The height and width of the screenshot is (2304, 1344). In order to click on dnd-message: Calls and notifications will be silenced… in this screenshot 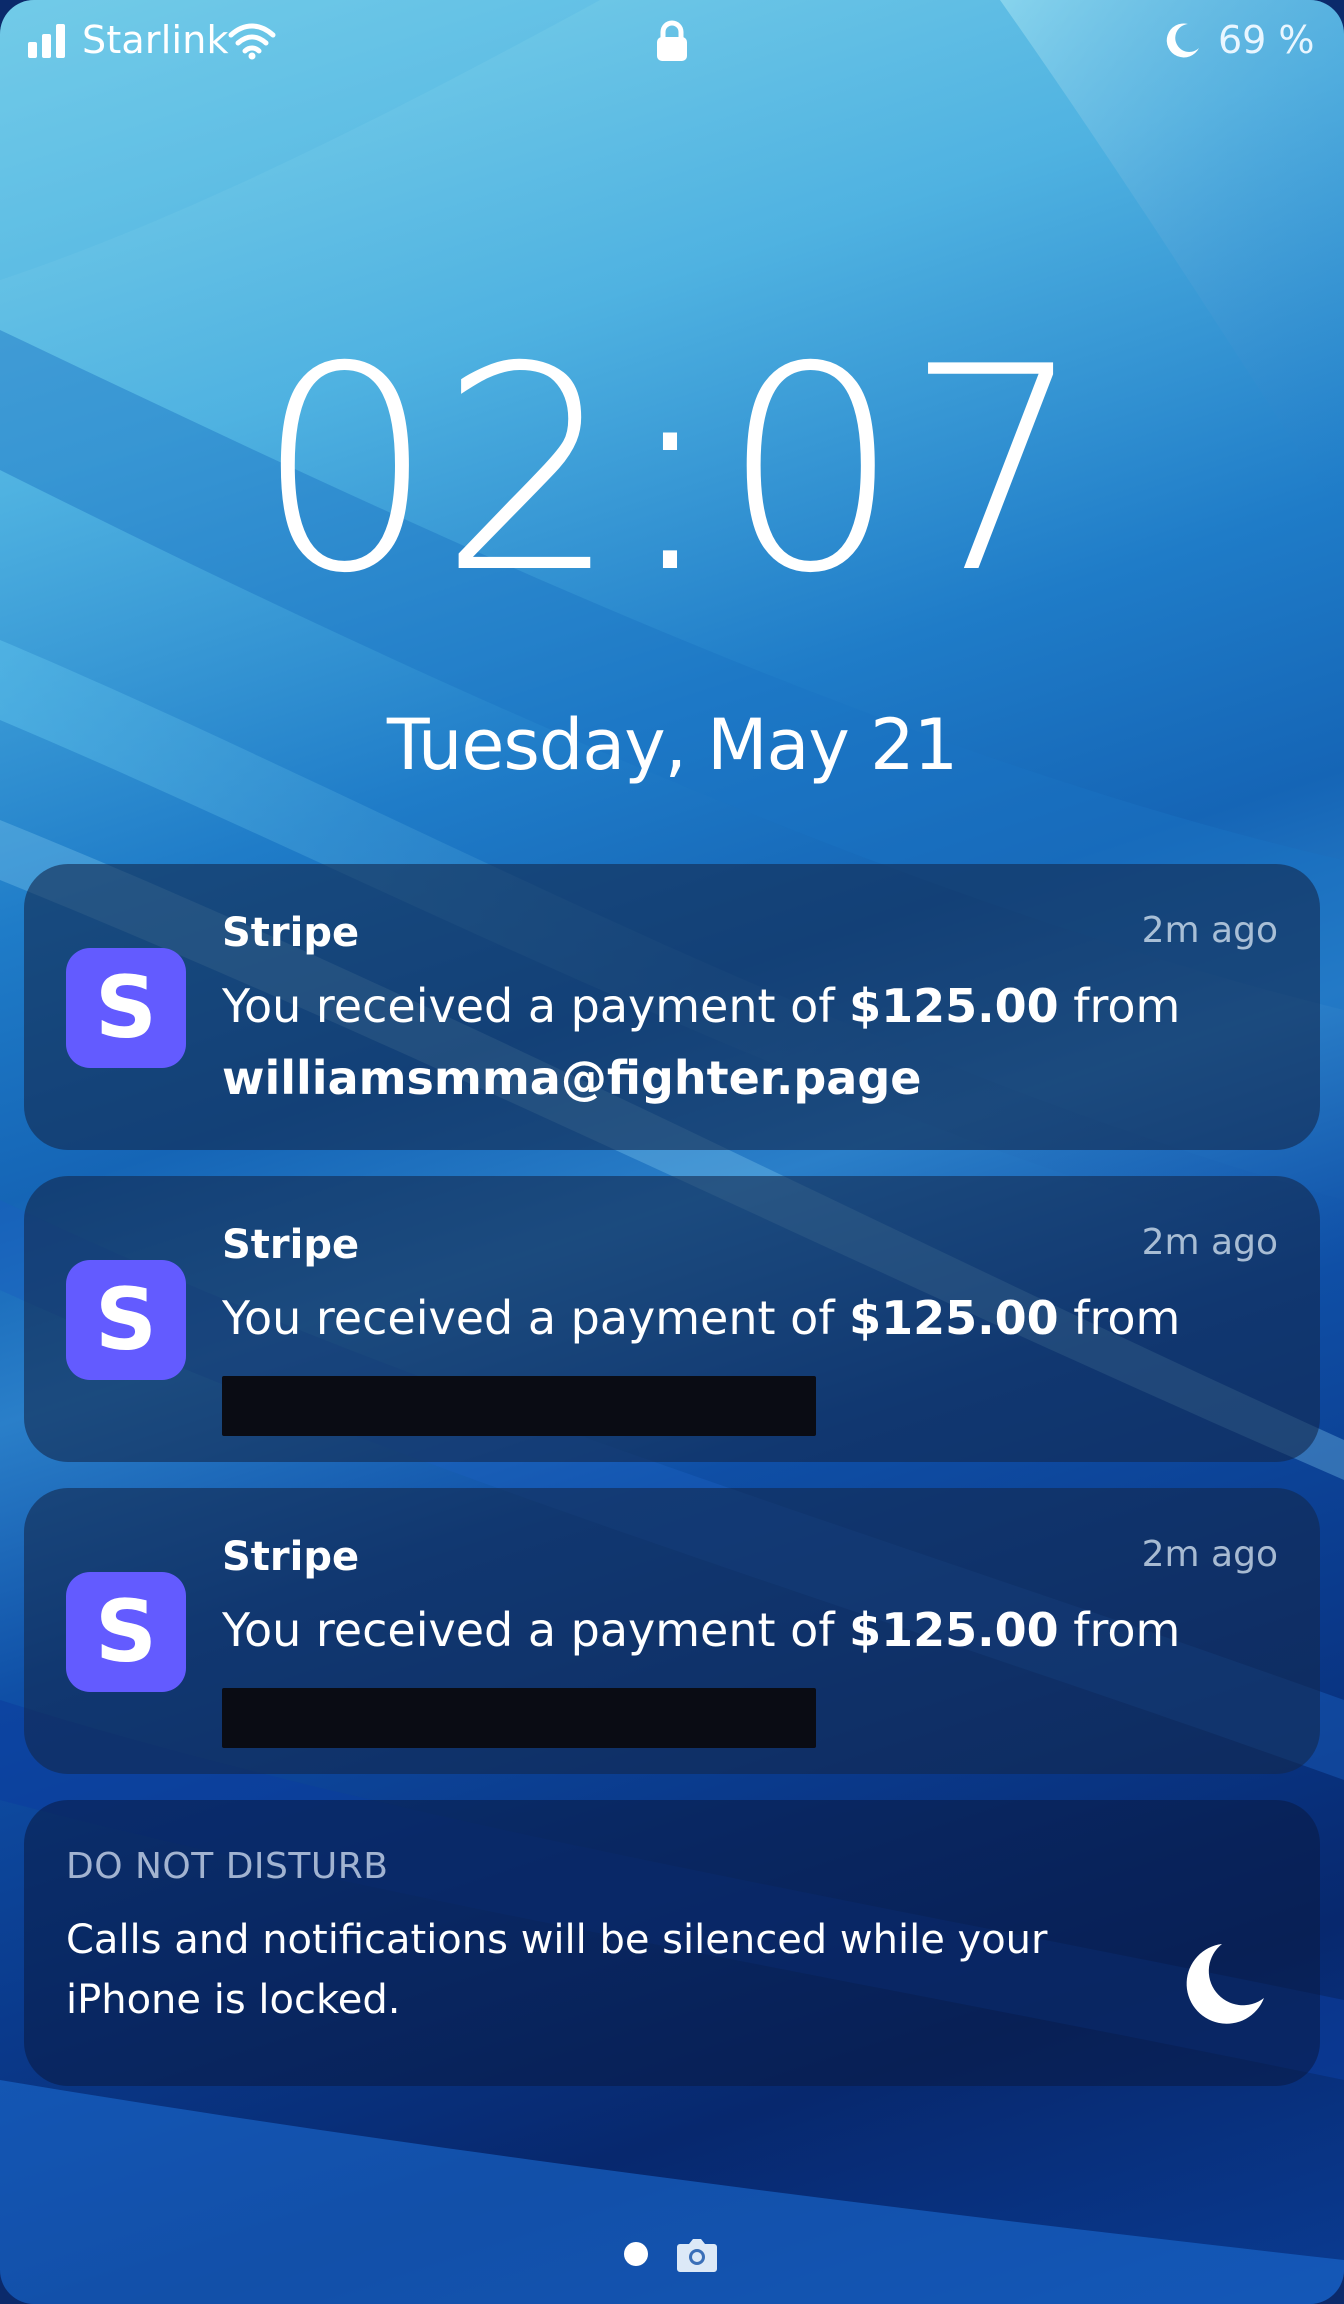, I will do `click(557, 1970)`.